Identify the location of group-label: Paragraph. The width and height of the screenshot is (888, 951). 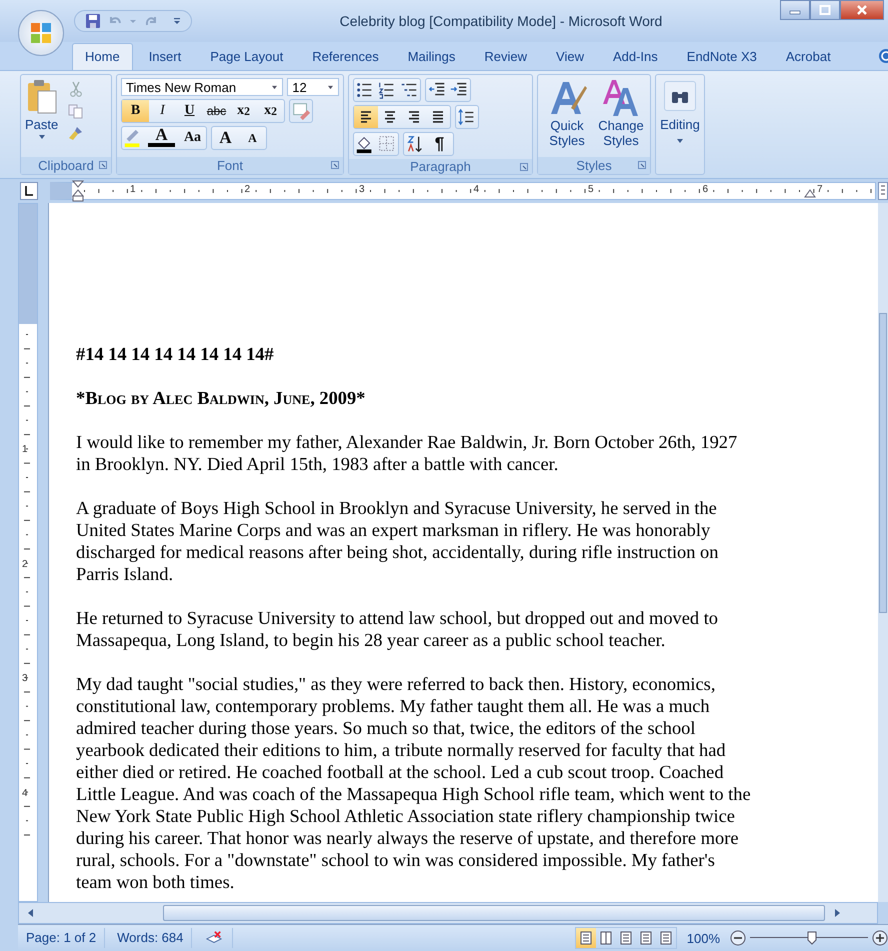
(440, 166).